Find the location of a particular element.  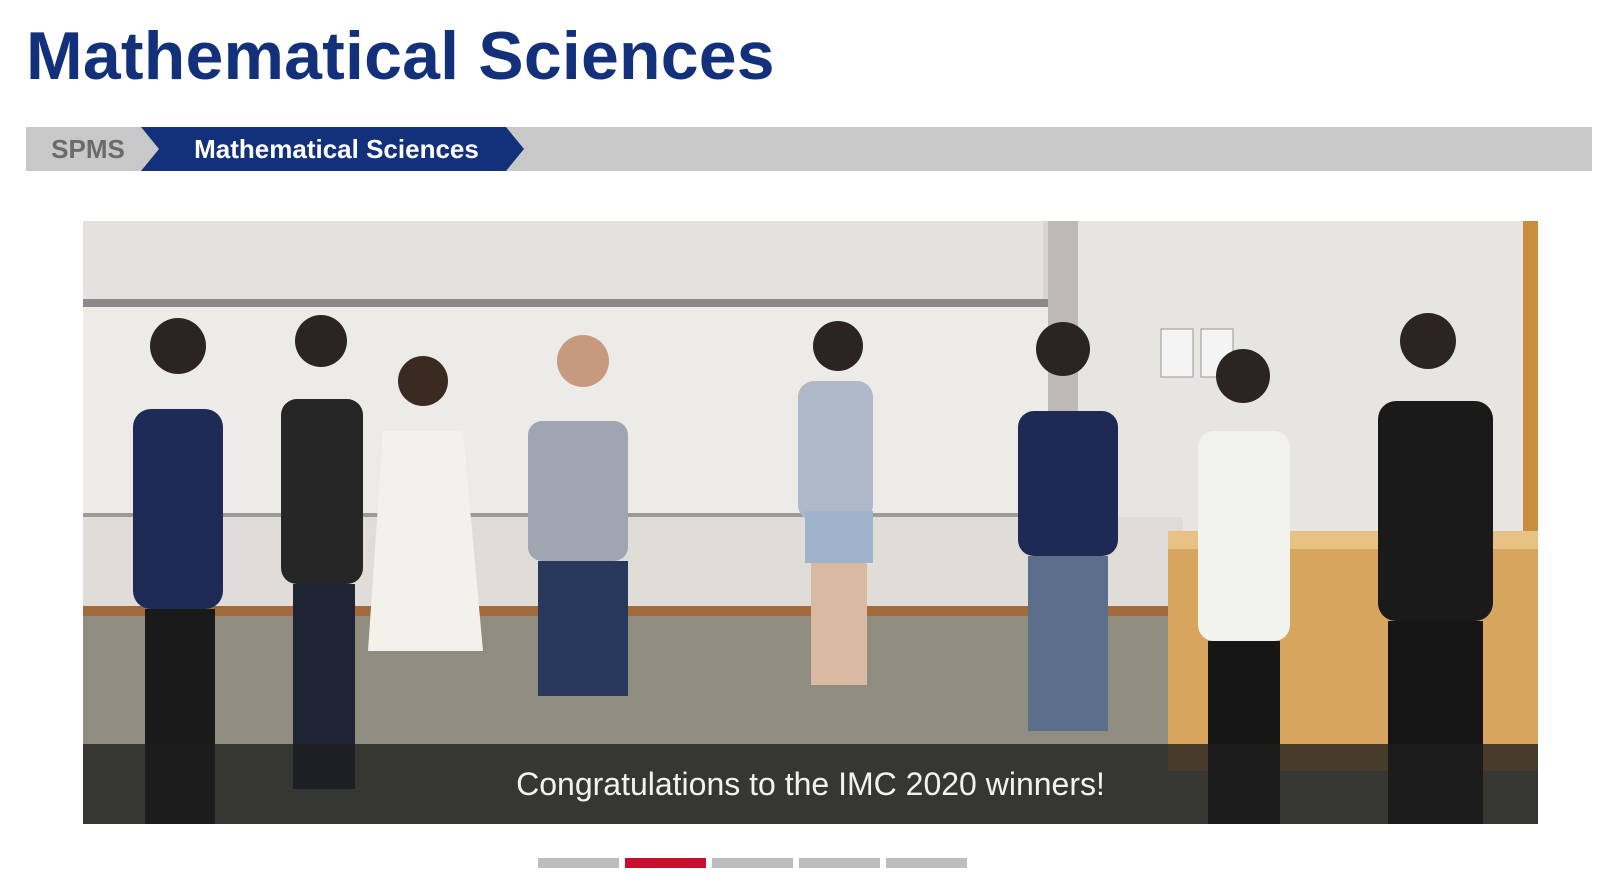

breadcrumb: SPMS Mathematical Sciences is located at coordinates (809, 149).